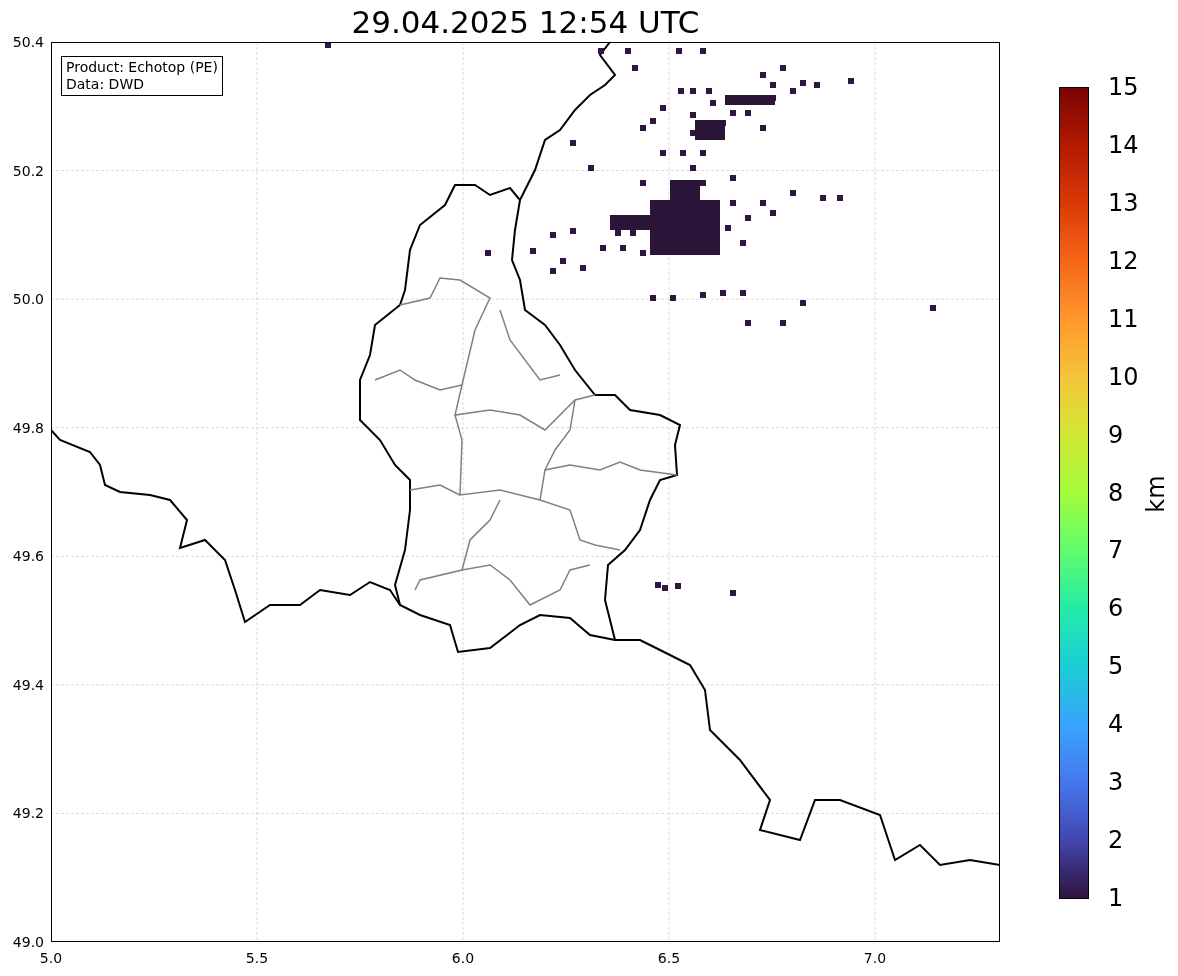 The image size is (1178, 976). What do you see at coordinates (1116, 724) in the screenshot?
I see `colorbar-tick-label: 4` at bounding box center [1116, 724].